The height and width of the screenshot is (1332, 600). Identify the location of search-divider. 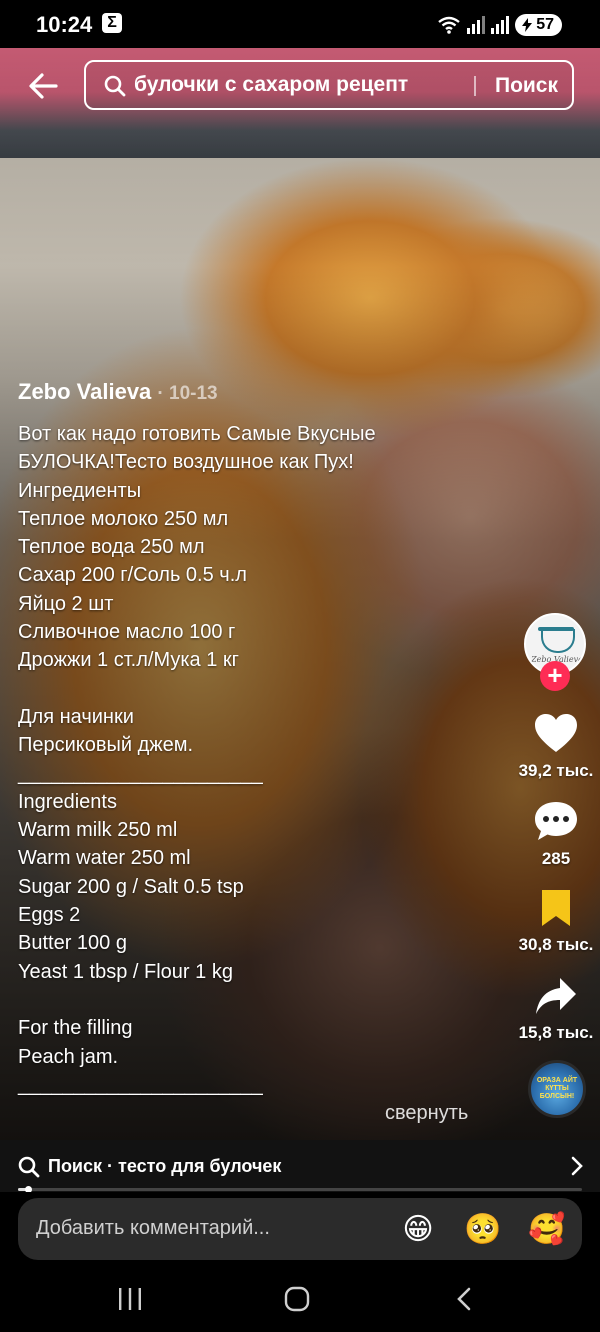
(475, 86).